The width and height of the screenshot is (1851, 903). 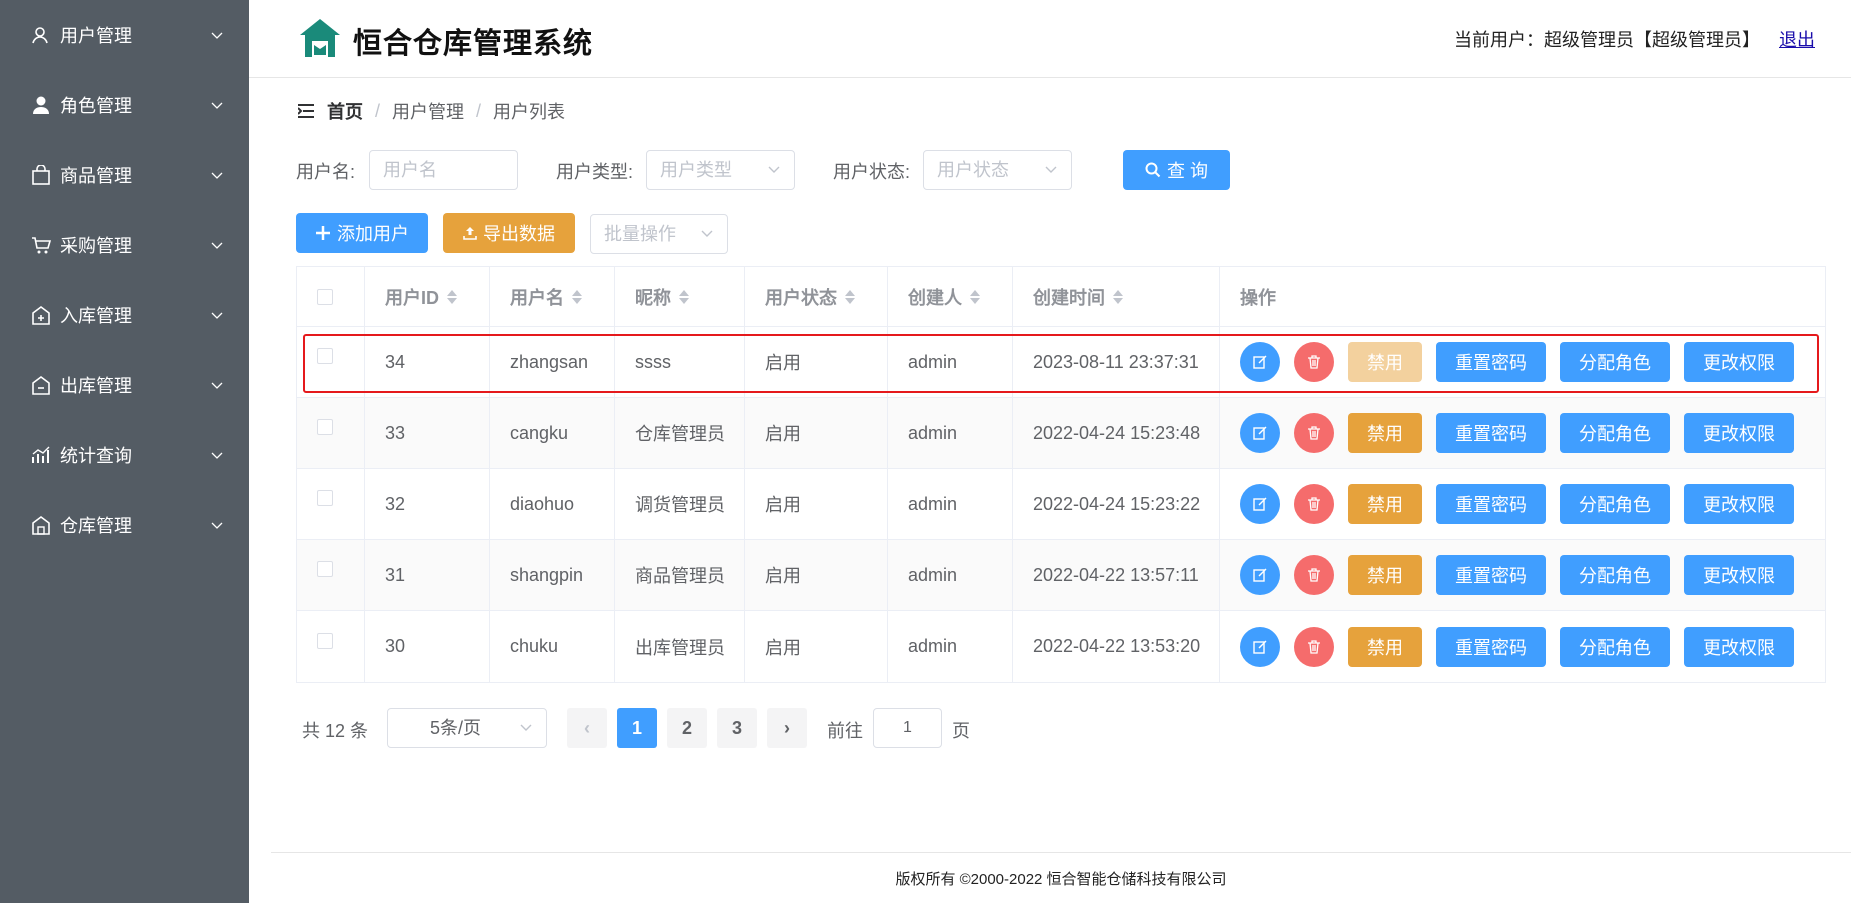 I want to click on trash-icon, so click(x=1314, y=362).